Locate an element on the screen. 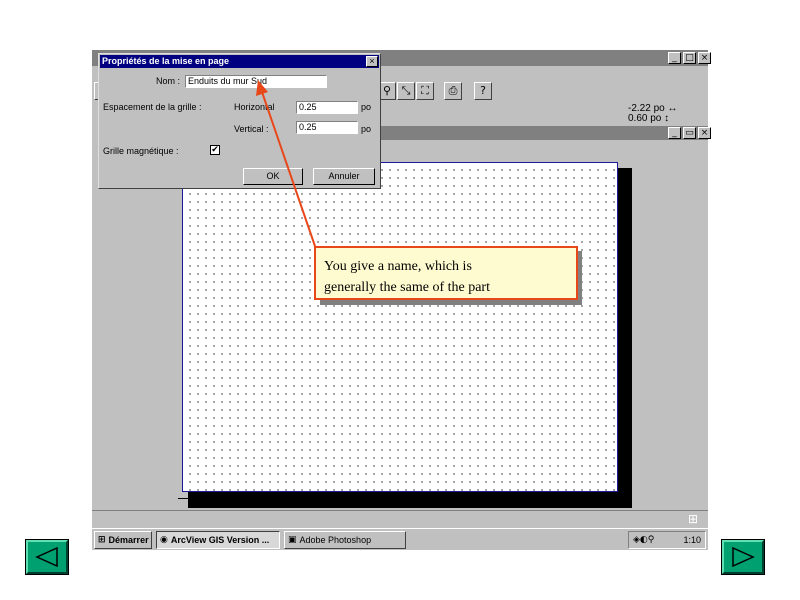 This screenshot has width=800, height=600. globe-icon: ◉ is located at coordinates (164, 540).